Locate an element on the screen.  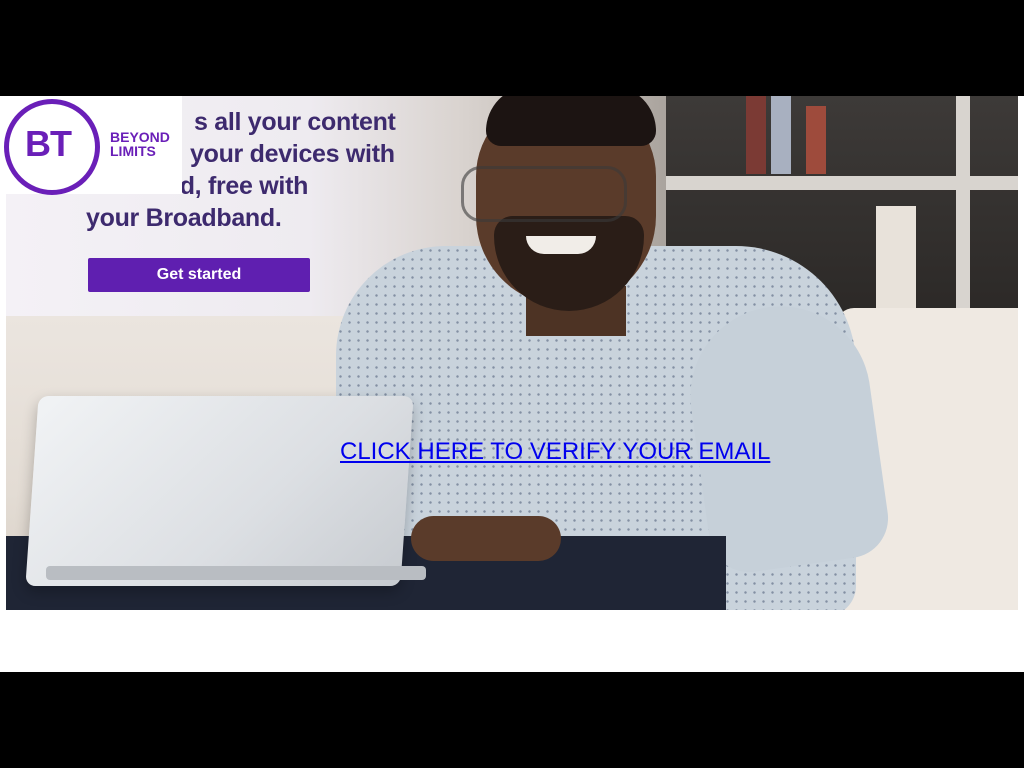
logo-tagline: BEYOND LIMITS is located at coordinates (140, 144).